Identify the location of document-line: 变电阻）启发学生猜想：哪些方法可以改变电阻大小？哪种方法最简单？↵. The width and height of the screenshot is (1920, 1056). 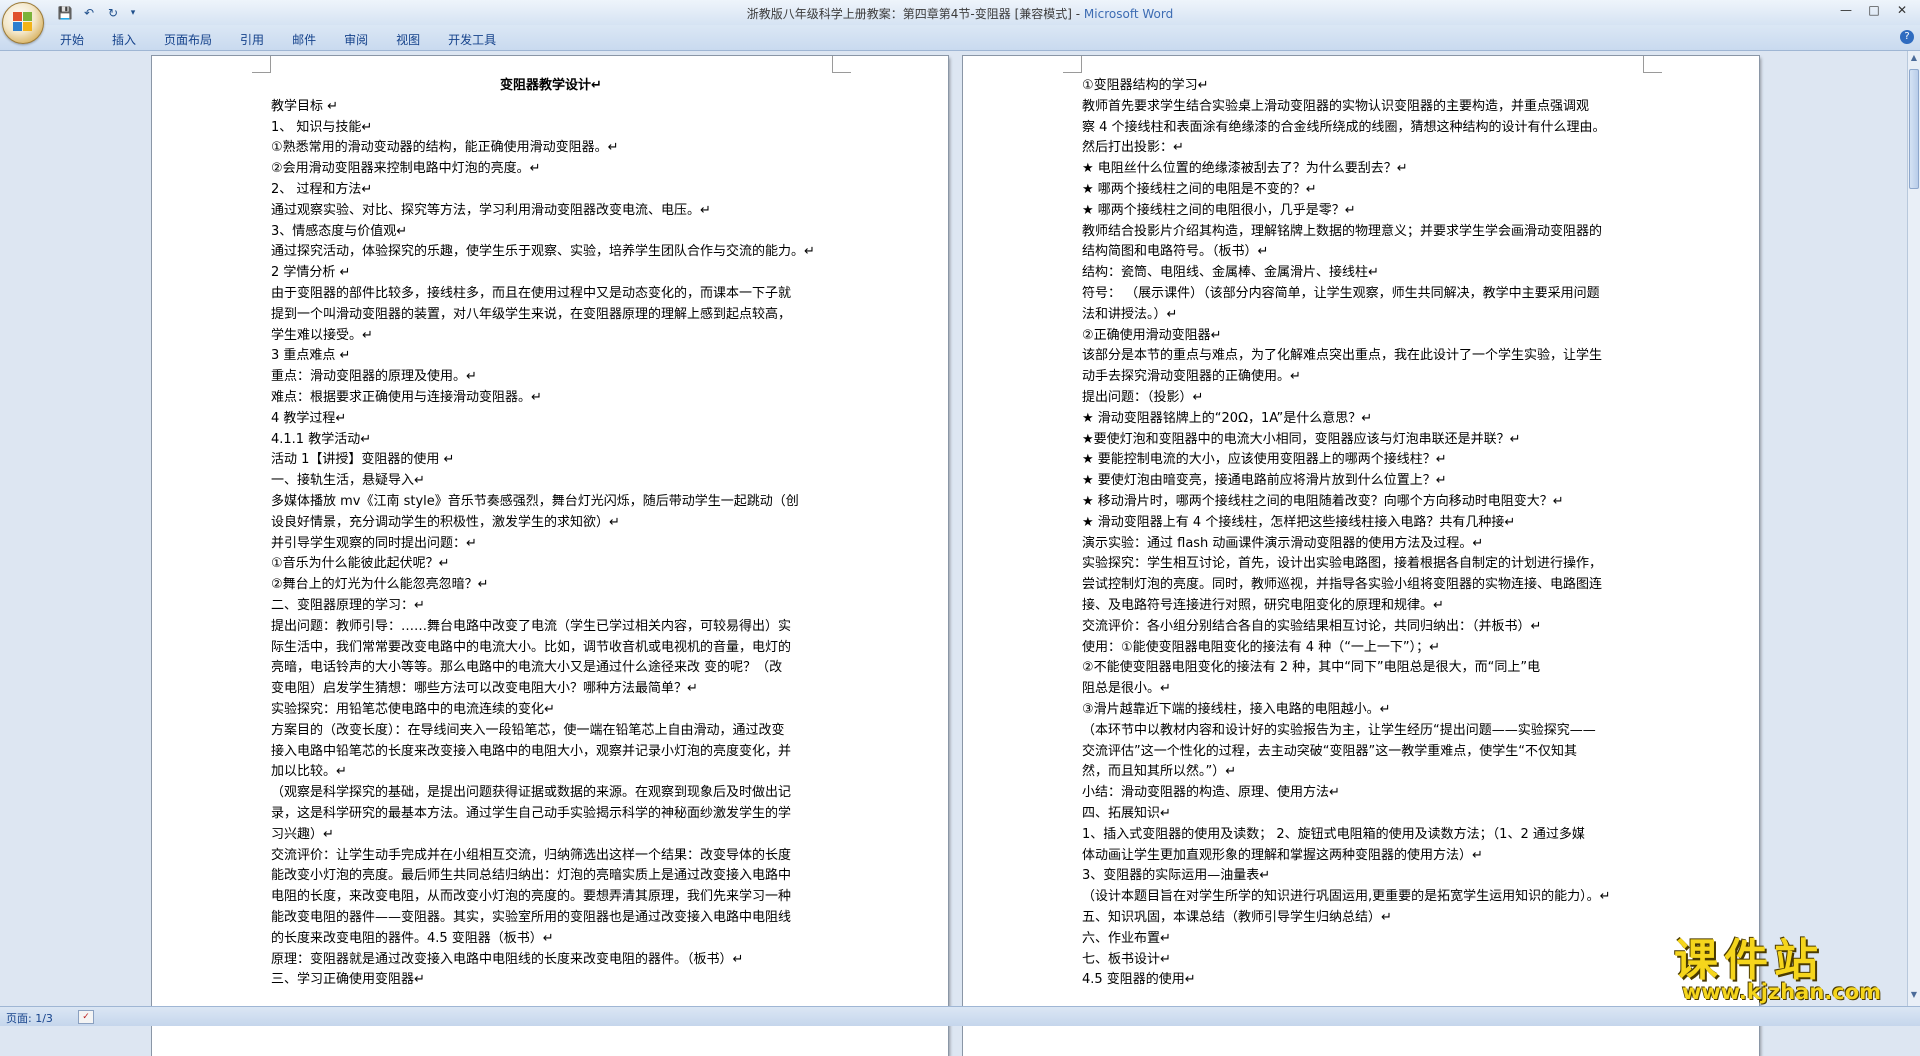
(484, 689).